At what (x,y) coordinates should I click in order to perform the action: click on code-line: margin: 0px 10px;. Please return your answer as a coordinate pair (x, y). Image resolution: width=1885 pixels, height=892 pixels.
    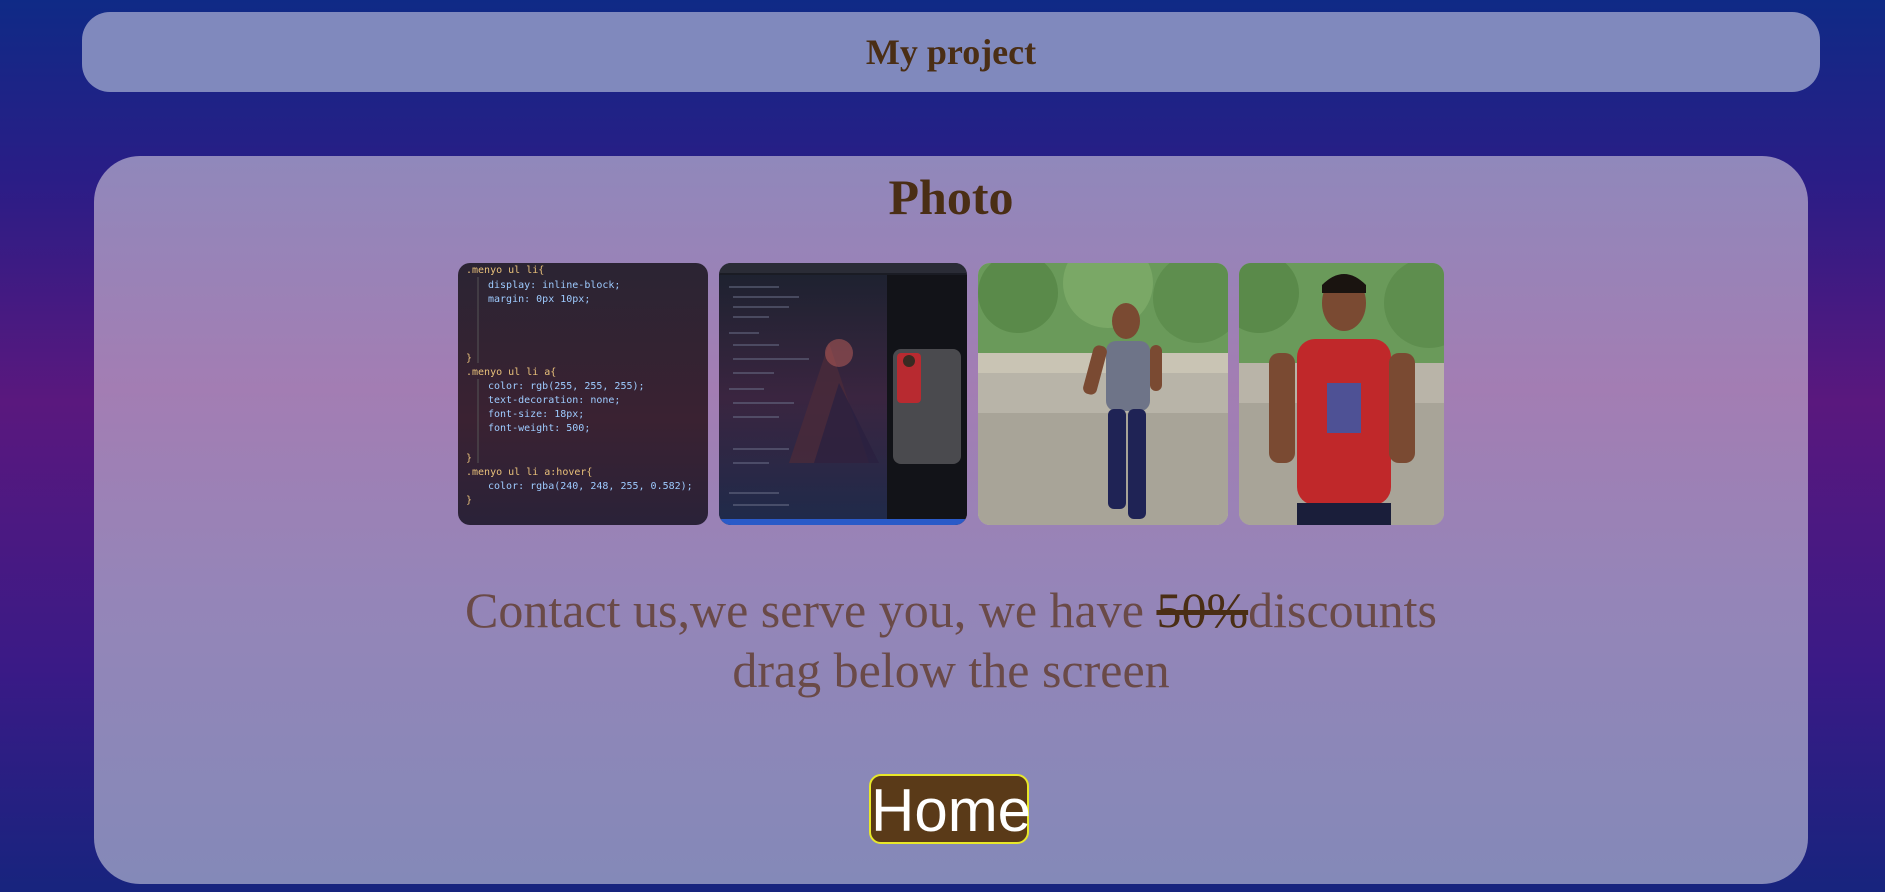
    Looking at the image, I should click on (539, 299).